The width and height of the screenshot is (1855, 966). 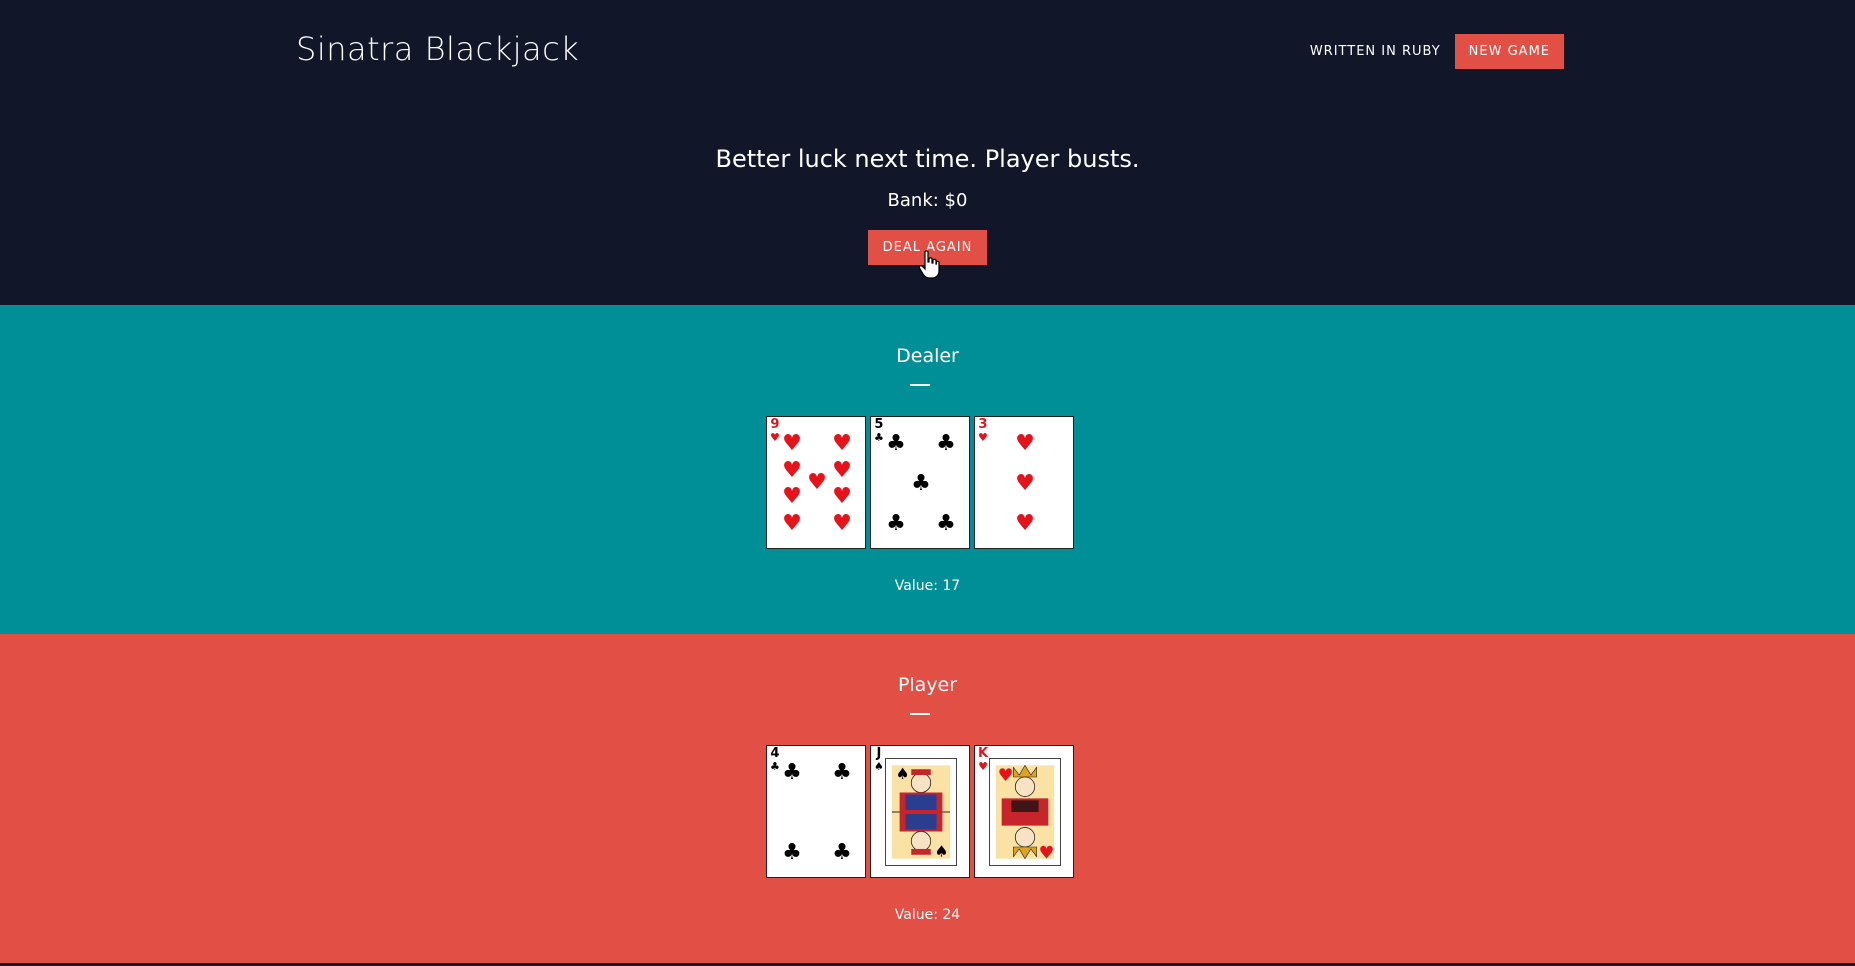 I want to click on new-game-button: NEW GAME, so click(x=1509, y=51).